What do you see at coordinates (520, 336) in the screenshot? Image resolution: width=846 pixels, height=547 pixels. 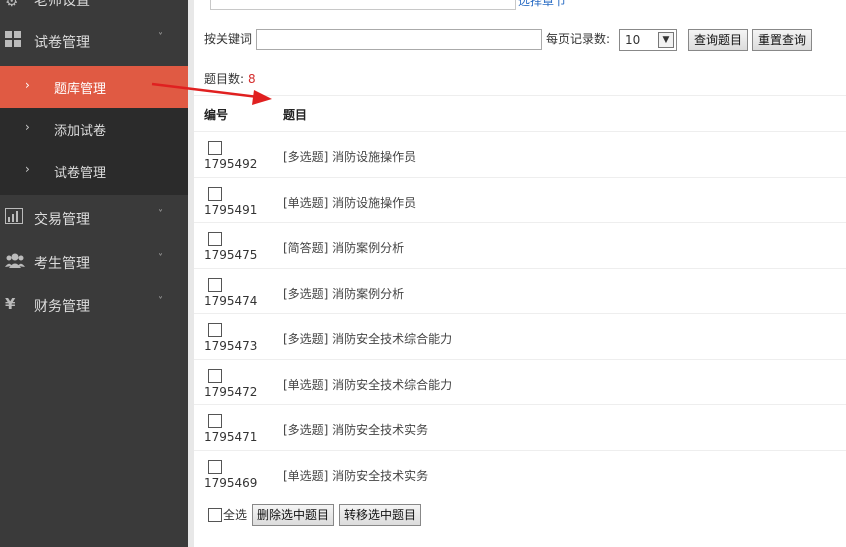 I see `table-row: 1795473 [多选题] 消防安全技术综合能力` at bounding box center [520, 336].